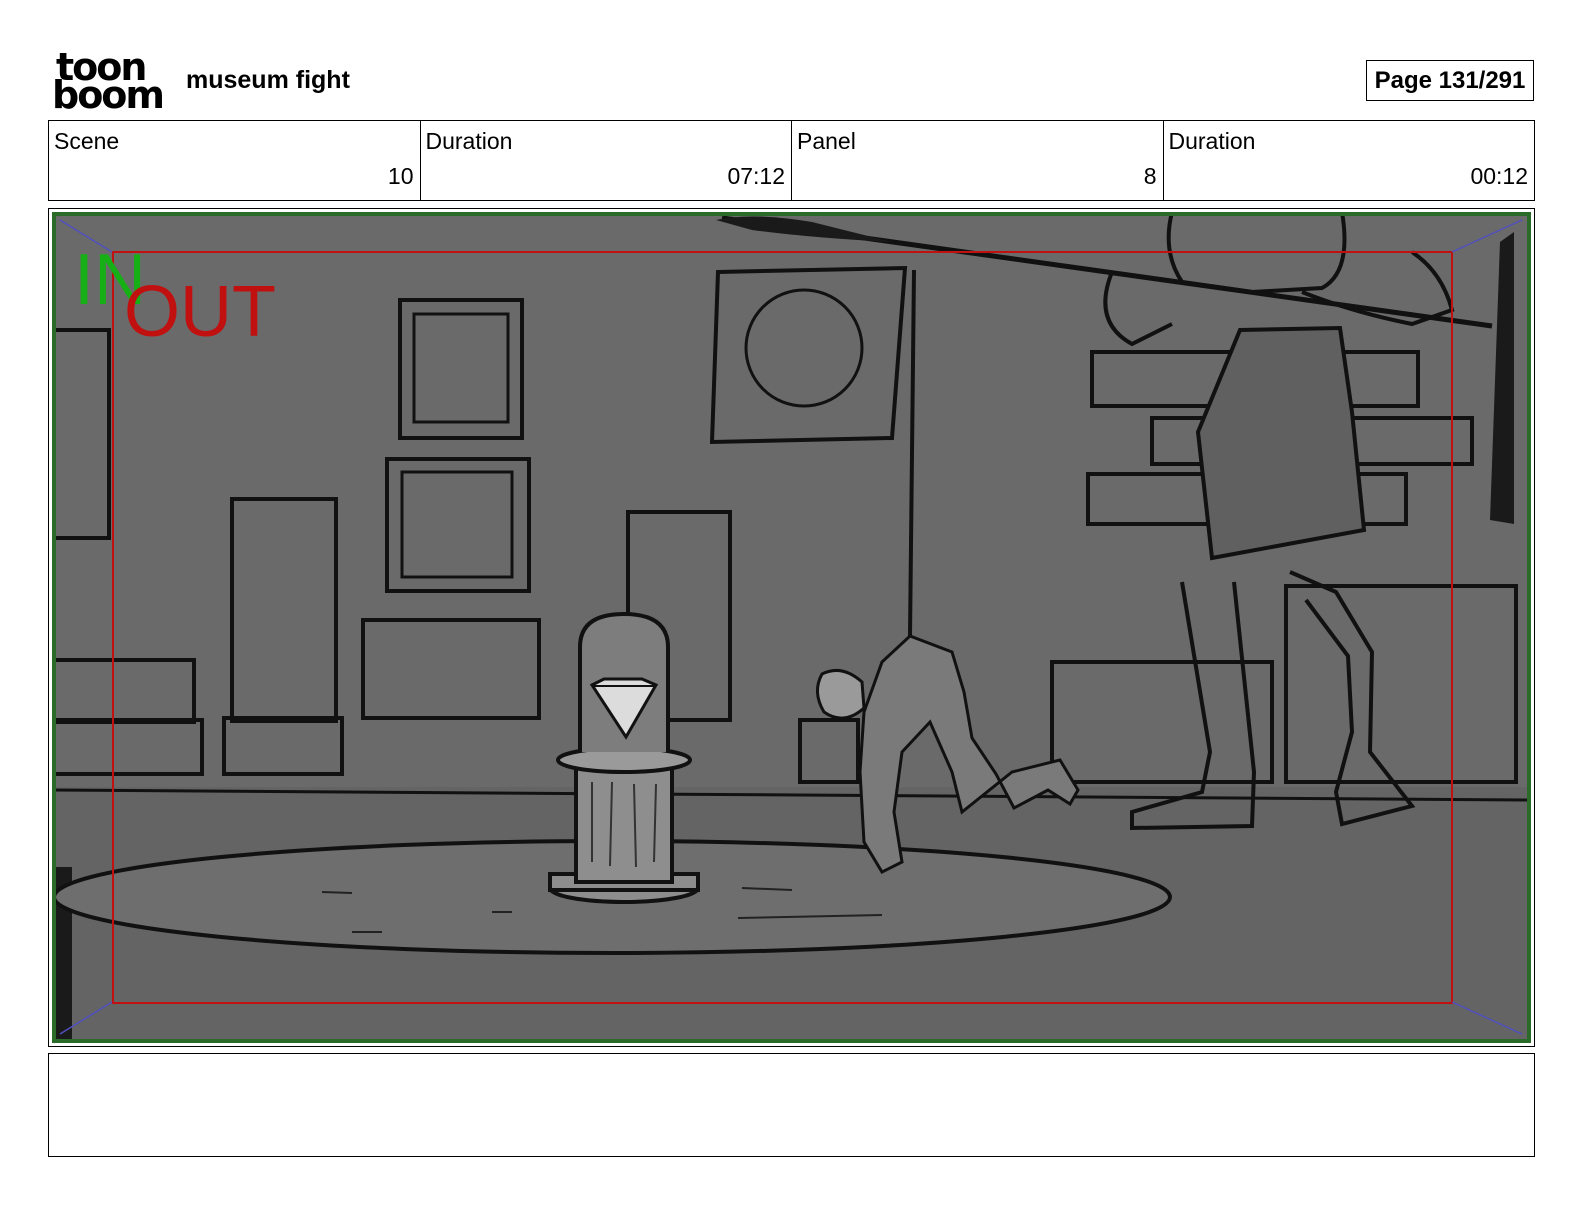 The image size is (1584, 1224). I want to click on panel-duration-value: 00:12, so click(1499, 176).